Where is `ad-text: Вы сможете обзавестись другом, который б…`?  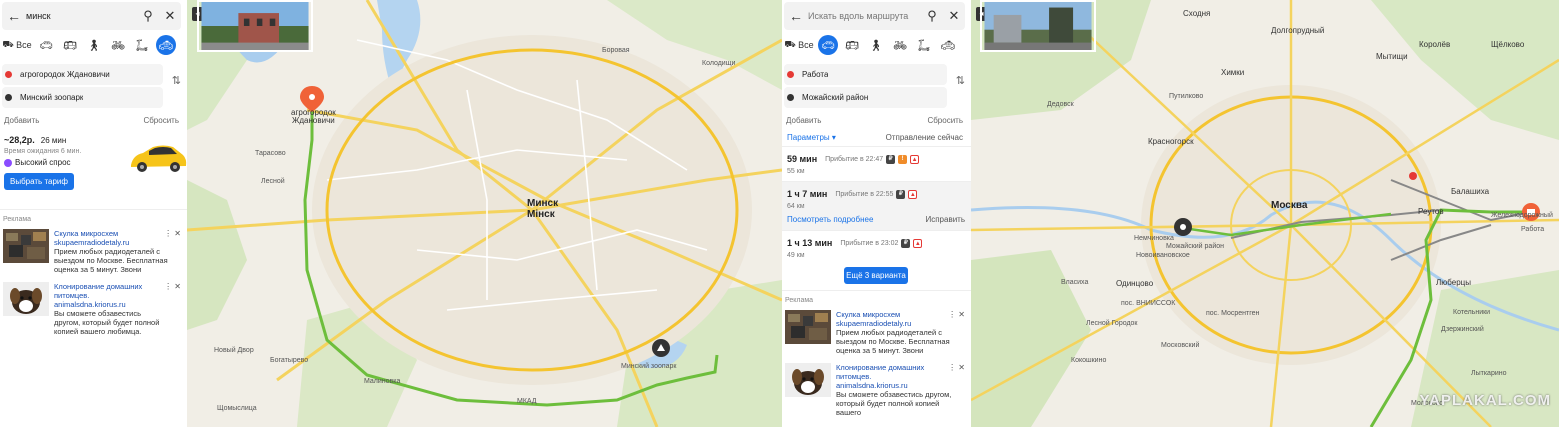
ad-text: Вы сможете обзавестись другом, который б… is located at coordinates (894, 403).